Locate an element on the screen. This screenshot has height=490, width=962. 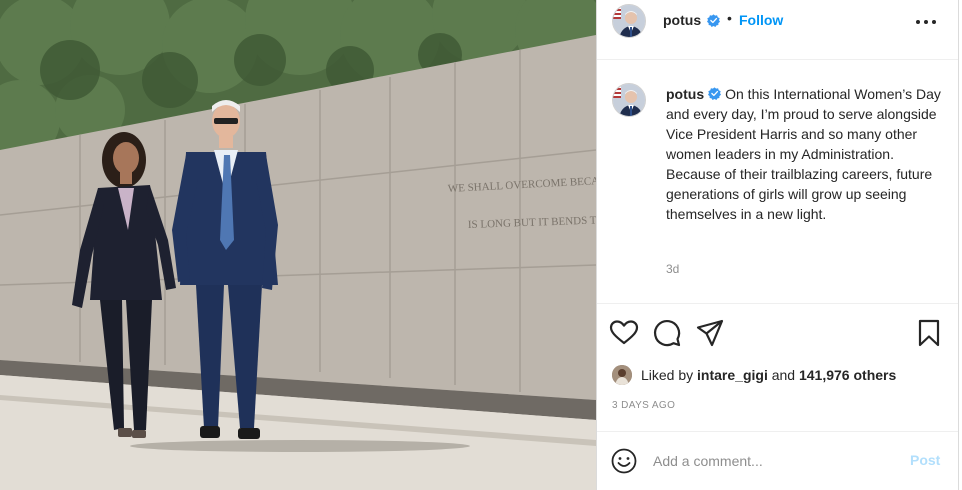
avatar-image is located at coordinates (629, 21).